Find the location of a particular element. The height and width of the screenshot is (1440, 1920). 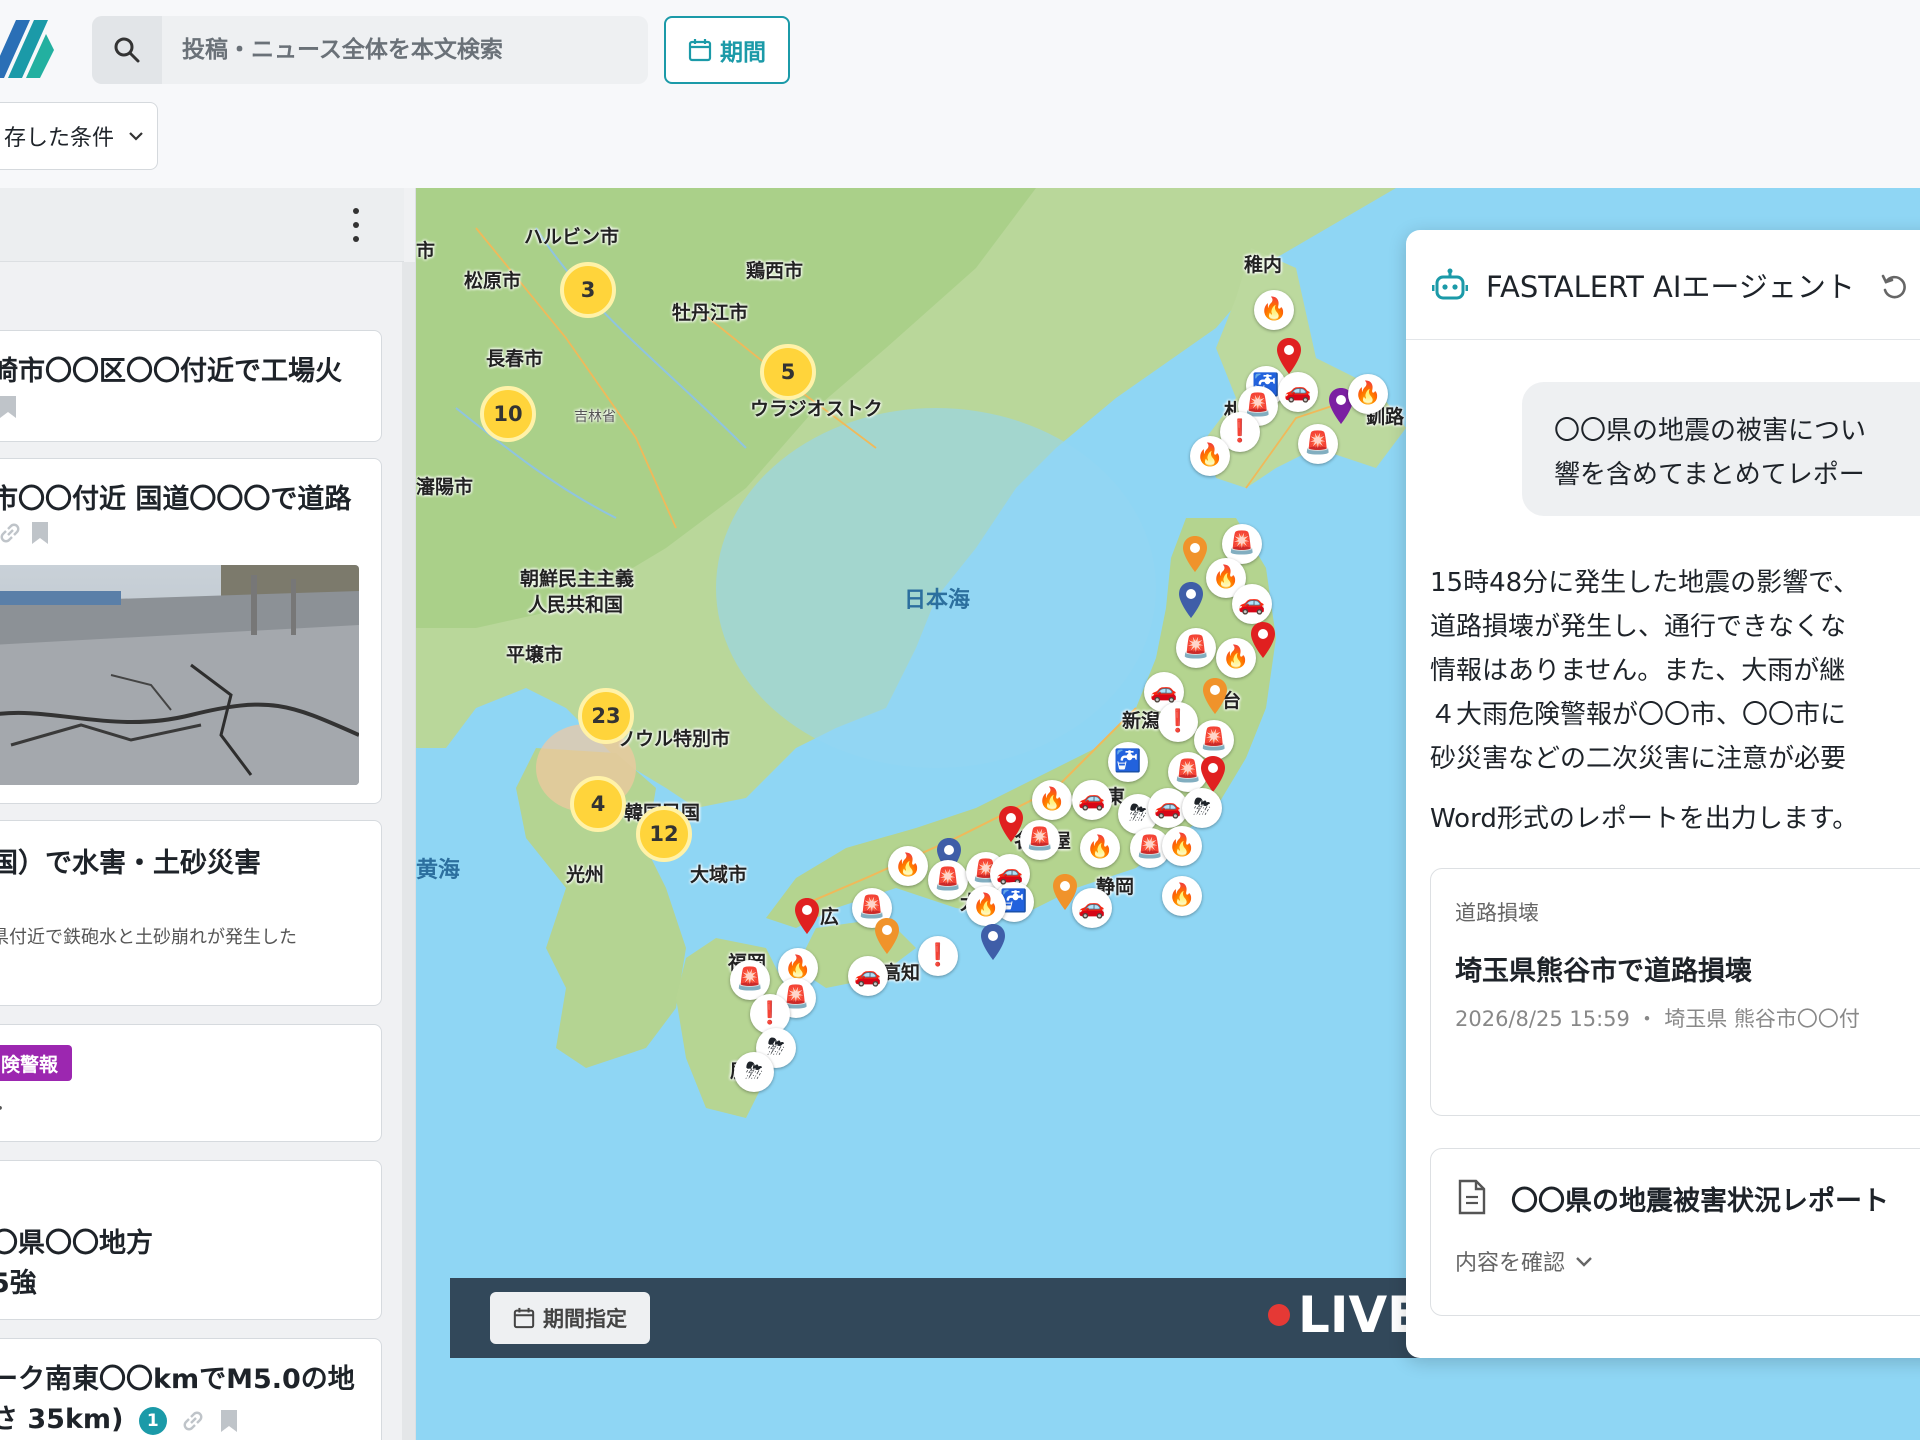

cluster-marker: 4 is located at coordinates (598, 804).